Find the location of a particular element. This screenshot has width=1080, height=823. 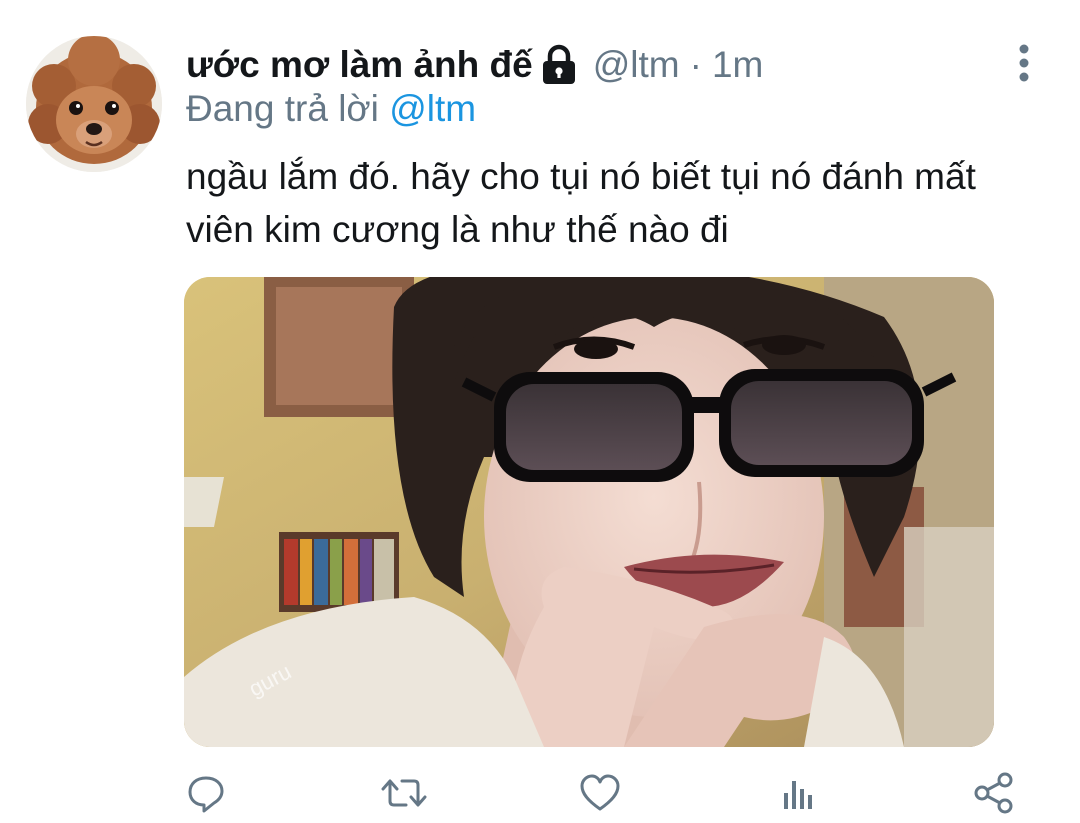

share-button is located at coordinates (994, 793).